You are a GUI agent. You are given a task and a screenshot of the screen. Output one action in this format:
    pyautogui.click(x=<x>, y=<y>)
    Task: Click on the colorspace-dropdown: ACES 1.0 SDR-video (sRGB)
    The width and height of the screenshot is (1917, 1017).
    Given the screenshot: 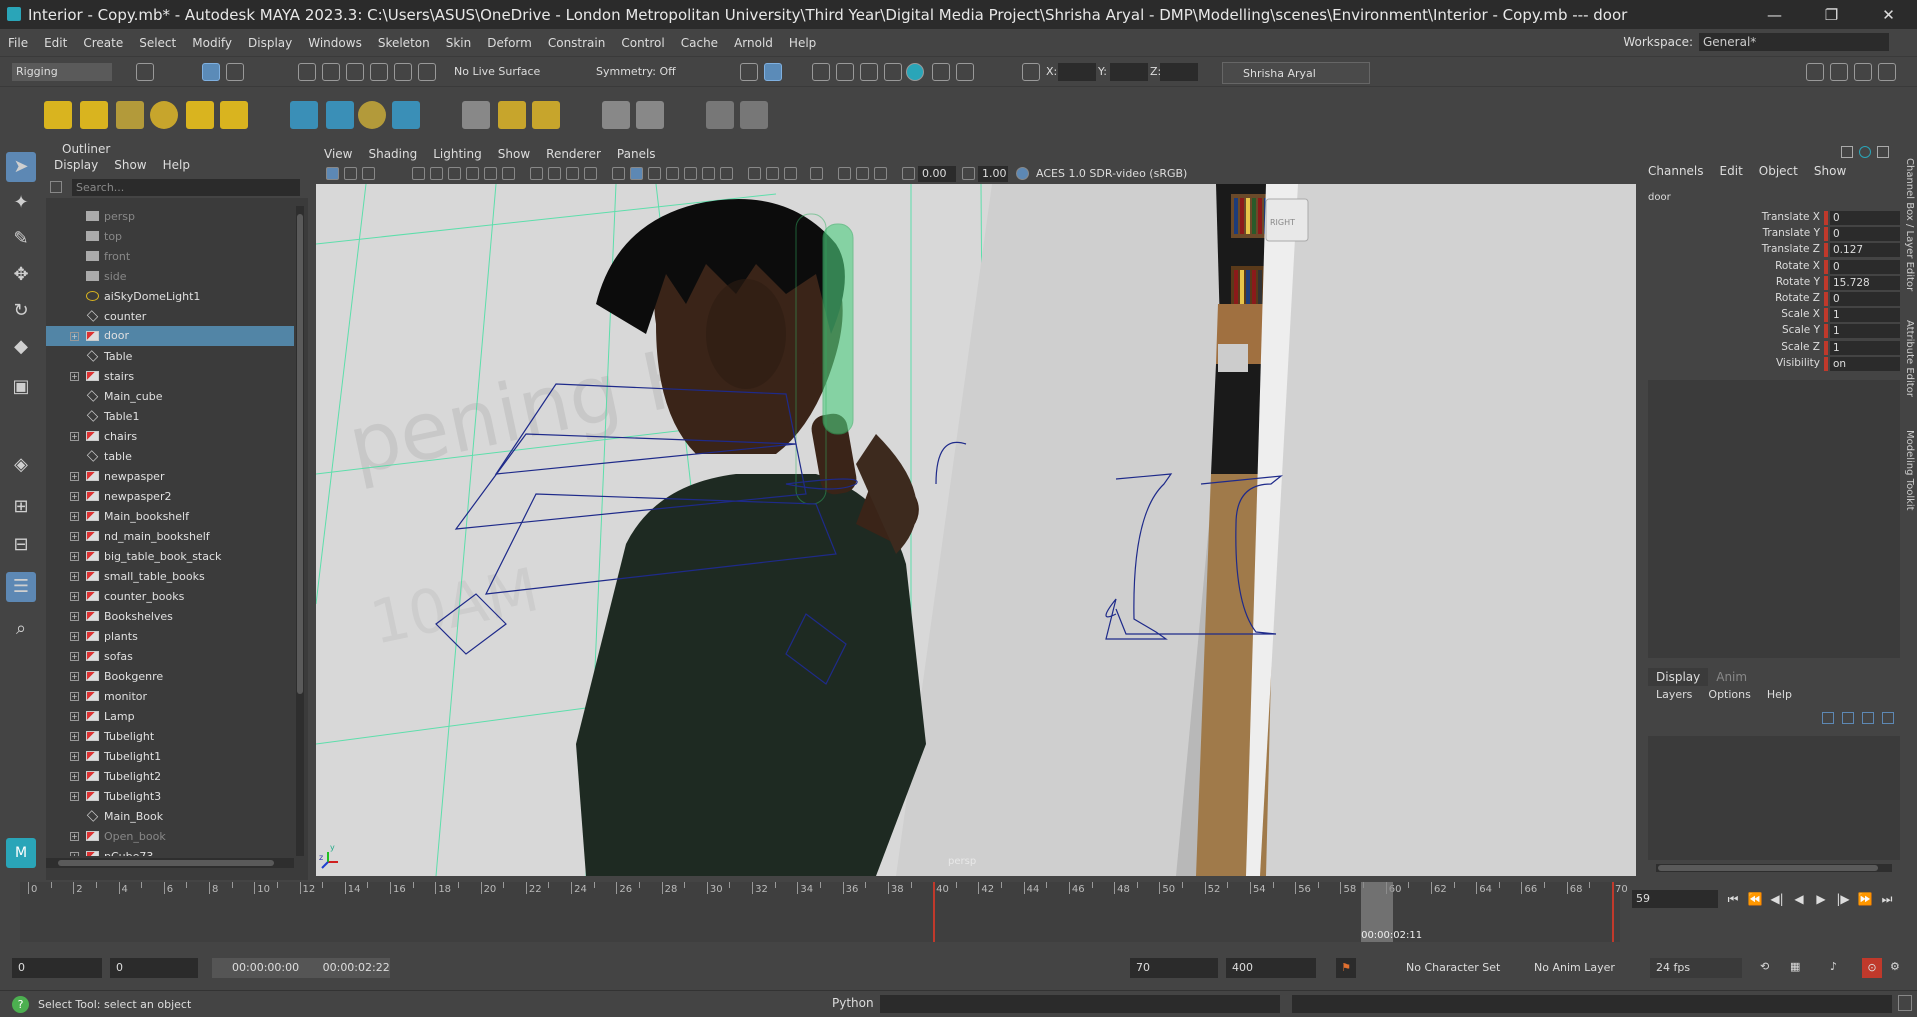 What is the action you would take?
    pyautogui.click(x=1124, y=174)
    